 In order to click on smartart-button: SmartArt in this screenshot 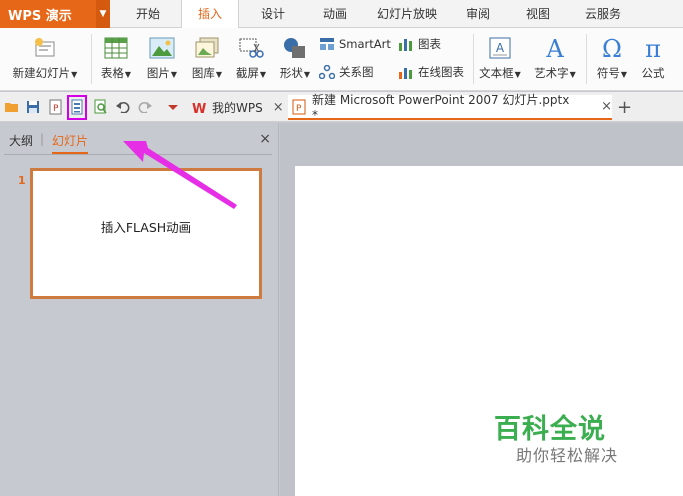, I will do `click(355, 44)`.